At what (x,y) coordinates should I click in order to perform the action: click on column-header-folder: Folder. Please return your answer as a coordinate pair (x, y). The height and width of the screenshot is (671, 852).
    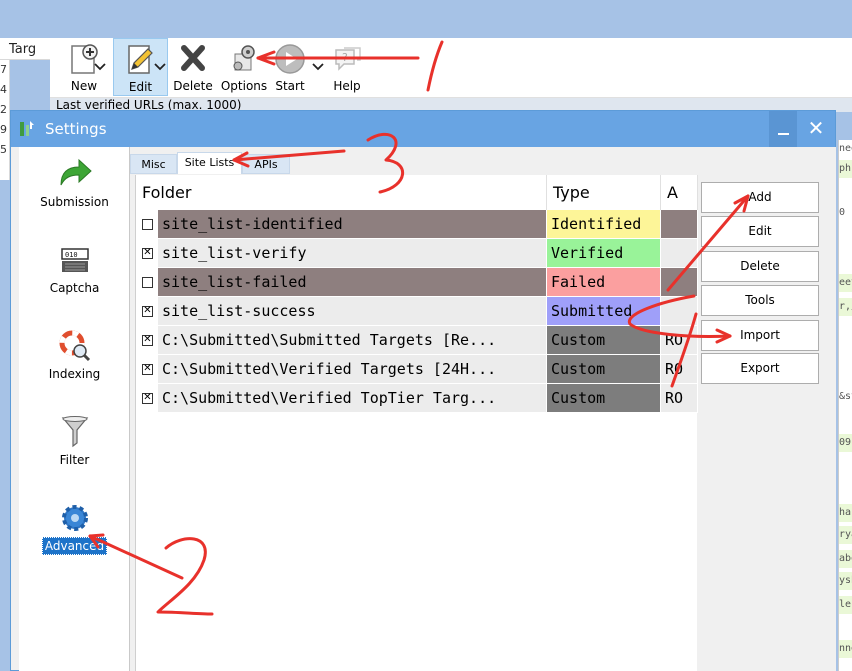
    Looking at the image, I should click on (341, 192).